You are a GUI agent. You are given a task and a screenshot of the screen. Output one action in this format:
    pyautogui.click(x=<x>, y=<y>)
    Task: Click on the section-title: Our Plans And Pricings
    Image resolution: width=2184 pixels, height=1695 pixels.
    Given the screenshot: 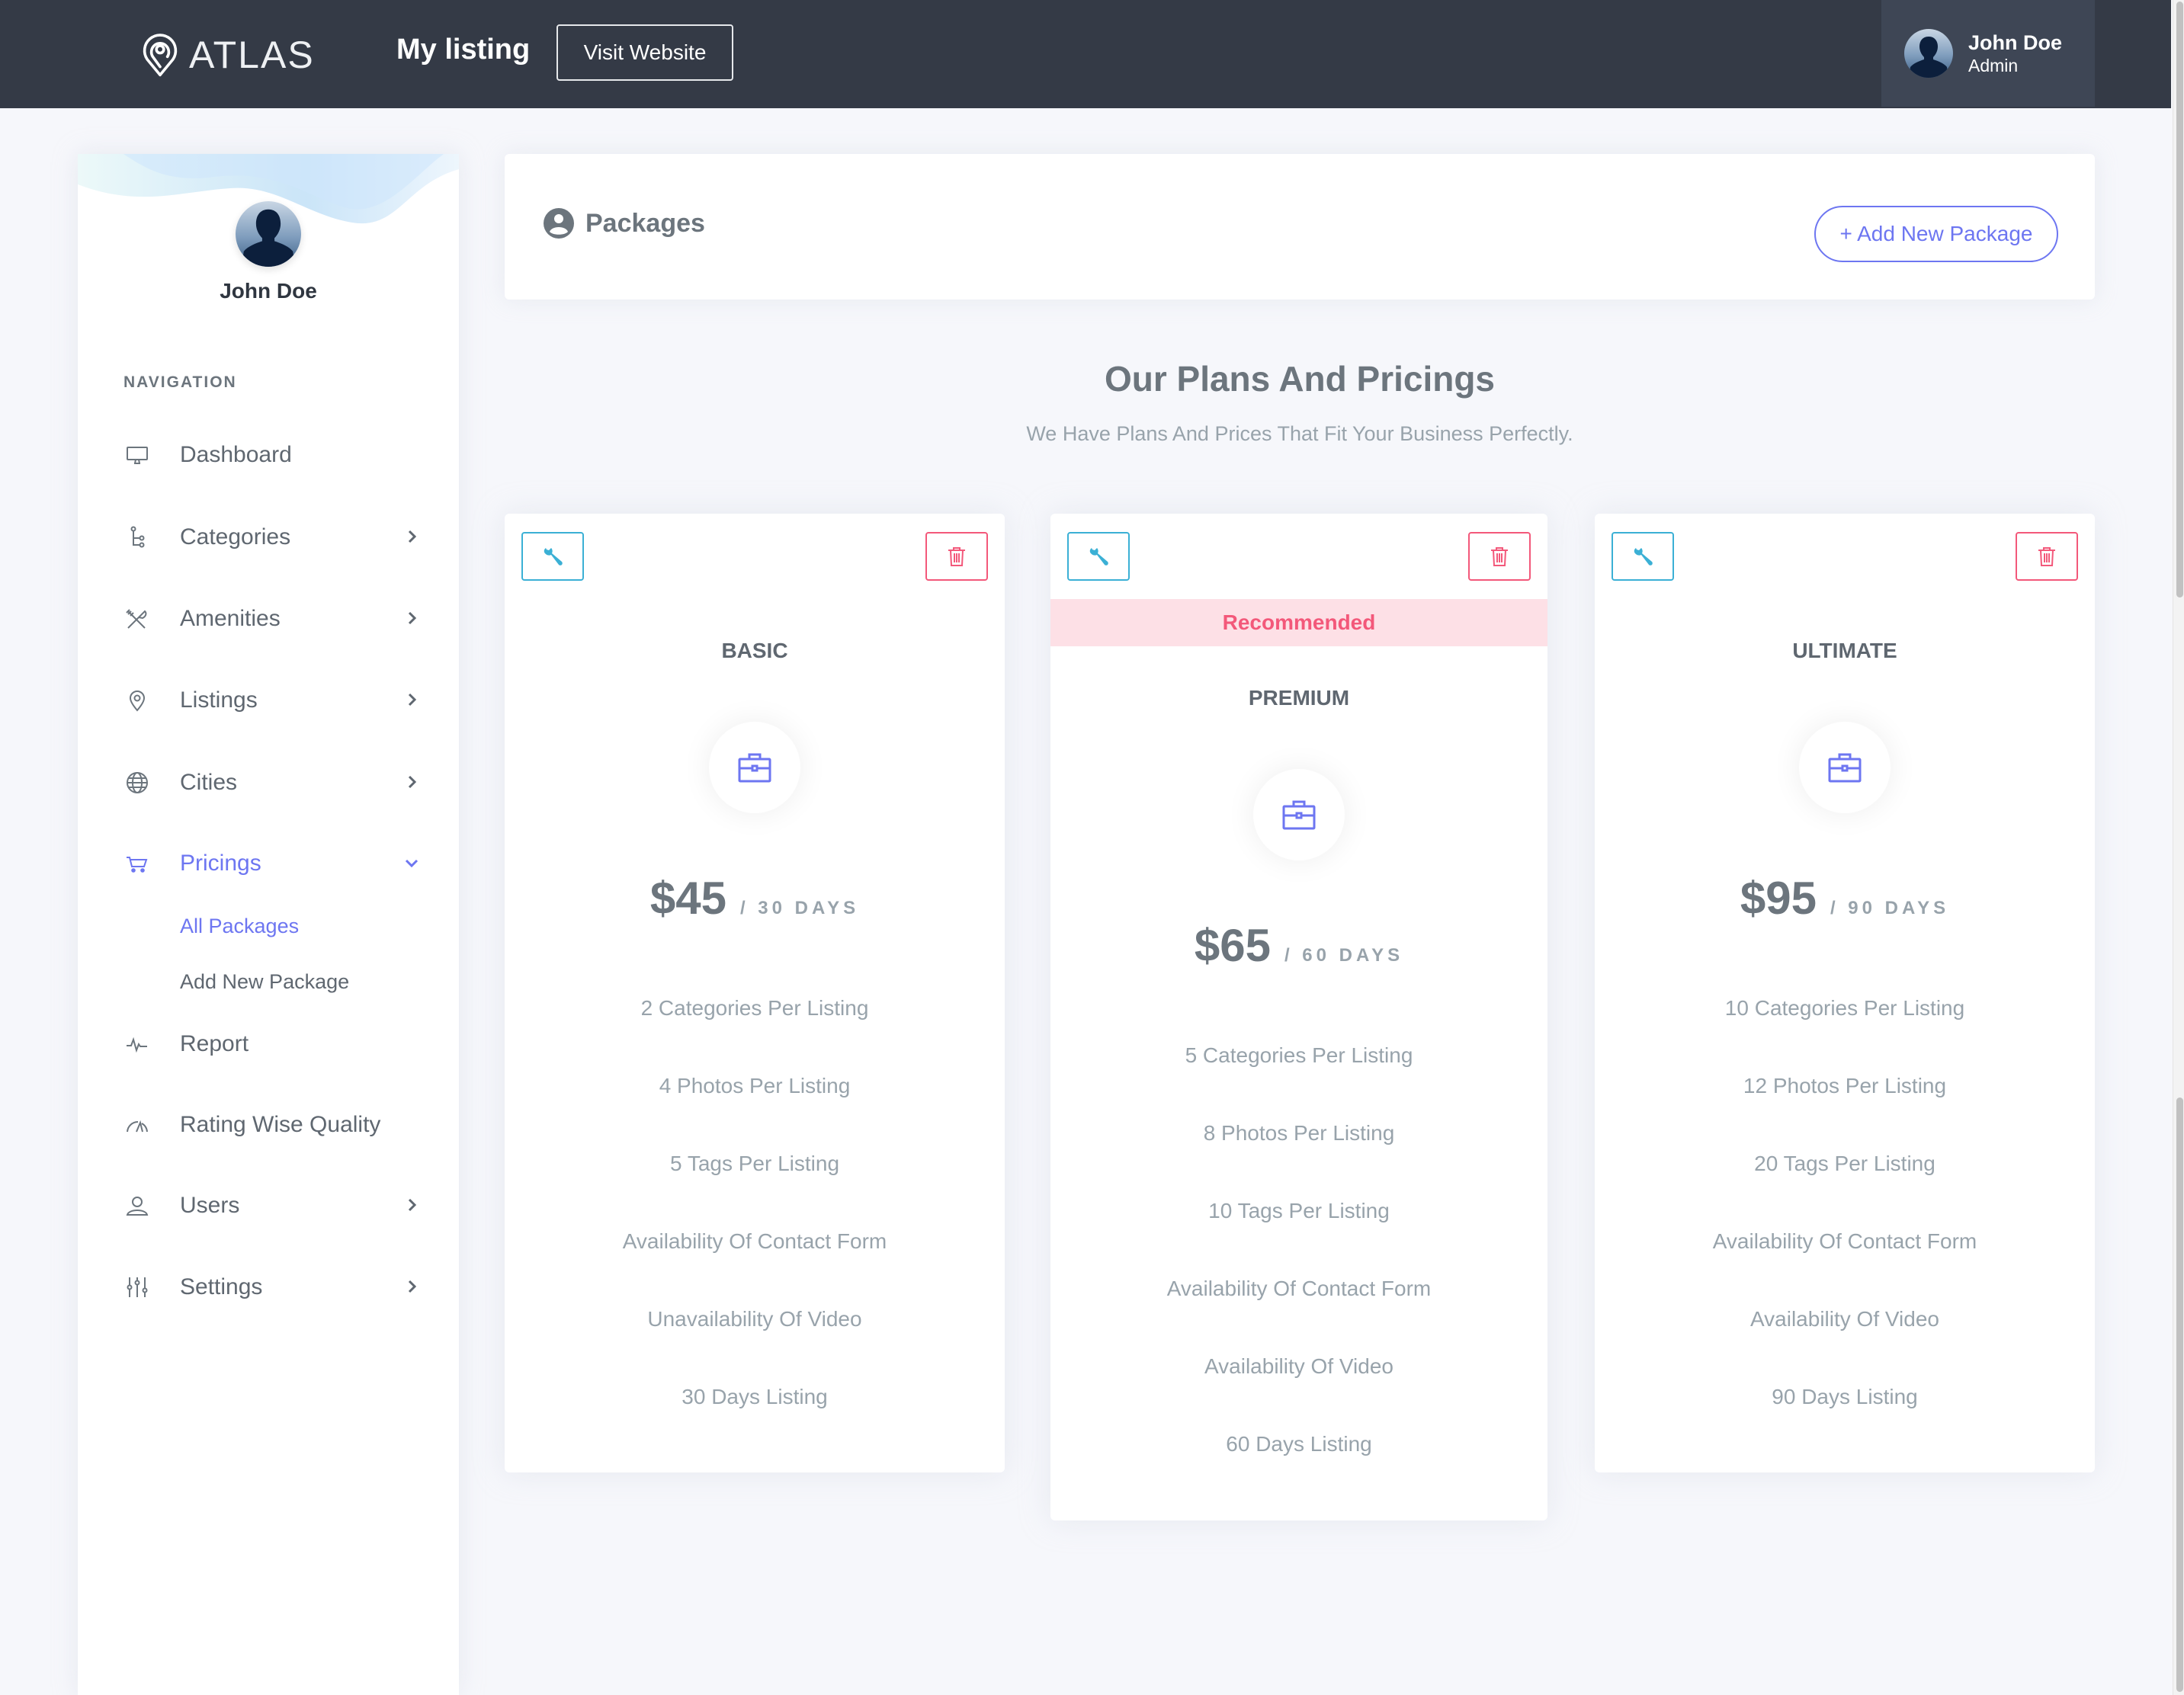 What is the action you would take?
    pyautogui.click(x=1300, y=379)
    